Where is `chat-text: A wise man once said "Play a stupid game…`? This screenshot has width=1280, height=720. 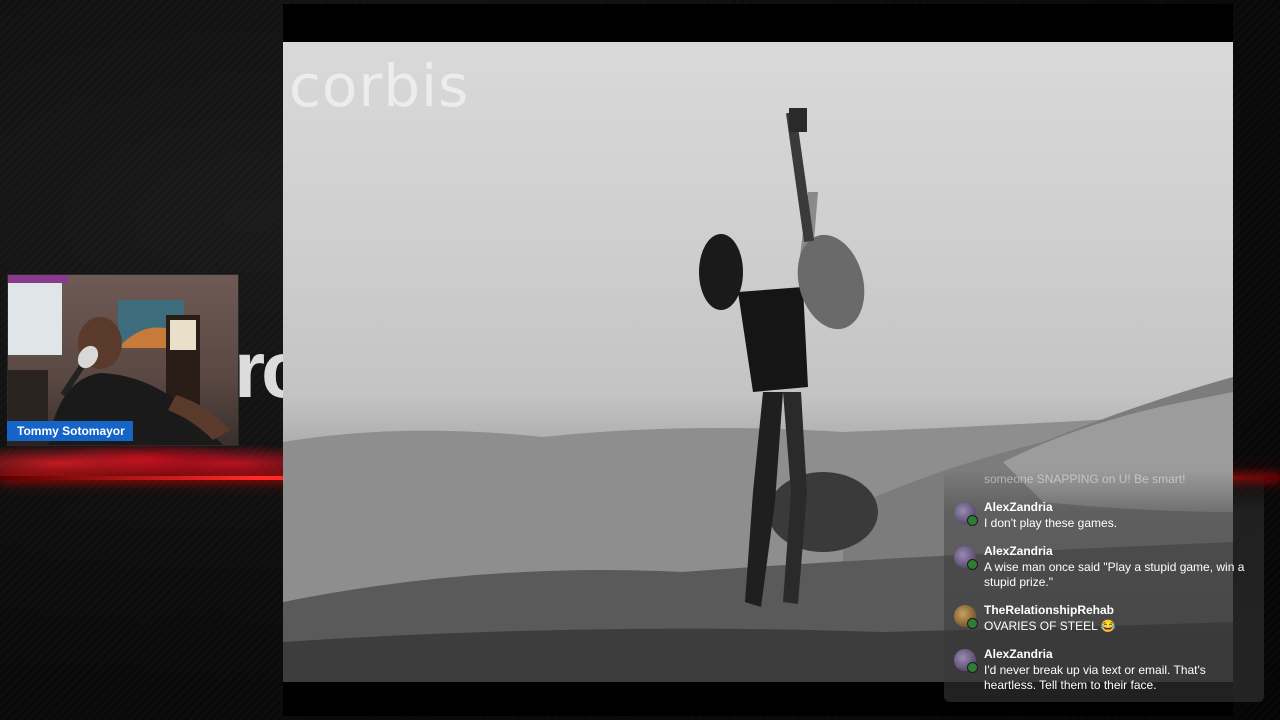 chat-text: A wise man once said "Play a stupid game… is located at coordinates (1114, 574).